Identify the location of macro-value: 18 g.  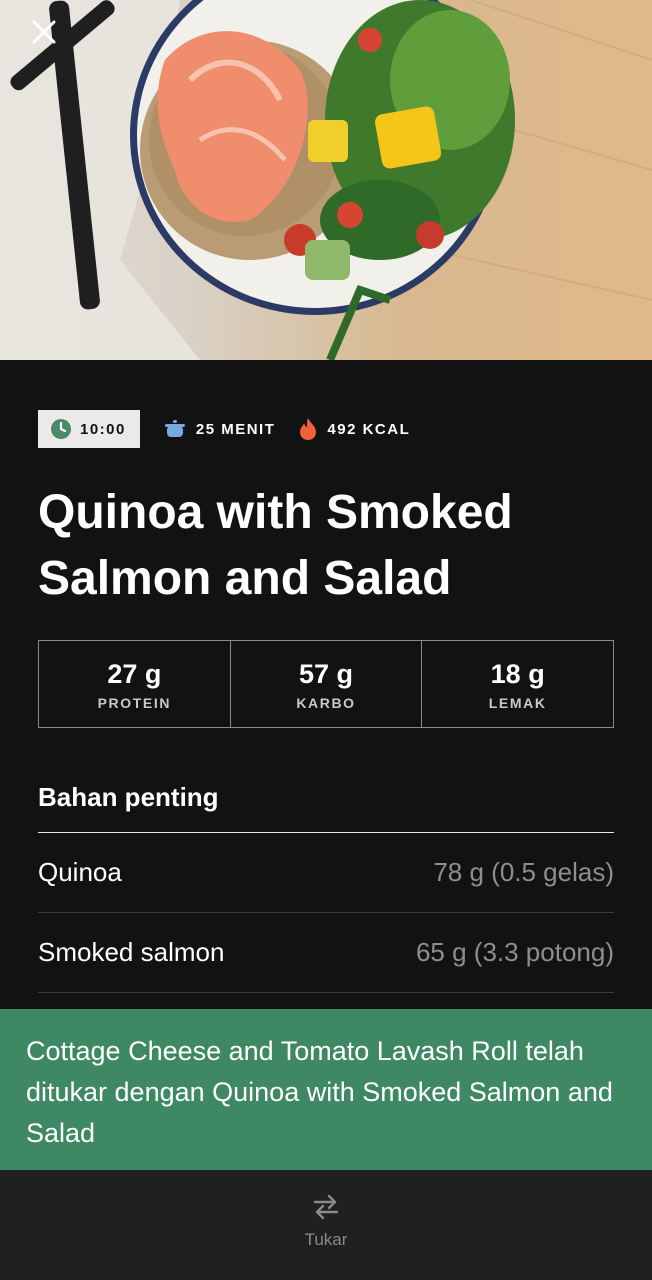
(517, 674).